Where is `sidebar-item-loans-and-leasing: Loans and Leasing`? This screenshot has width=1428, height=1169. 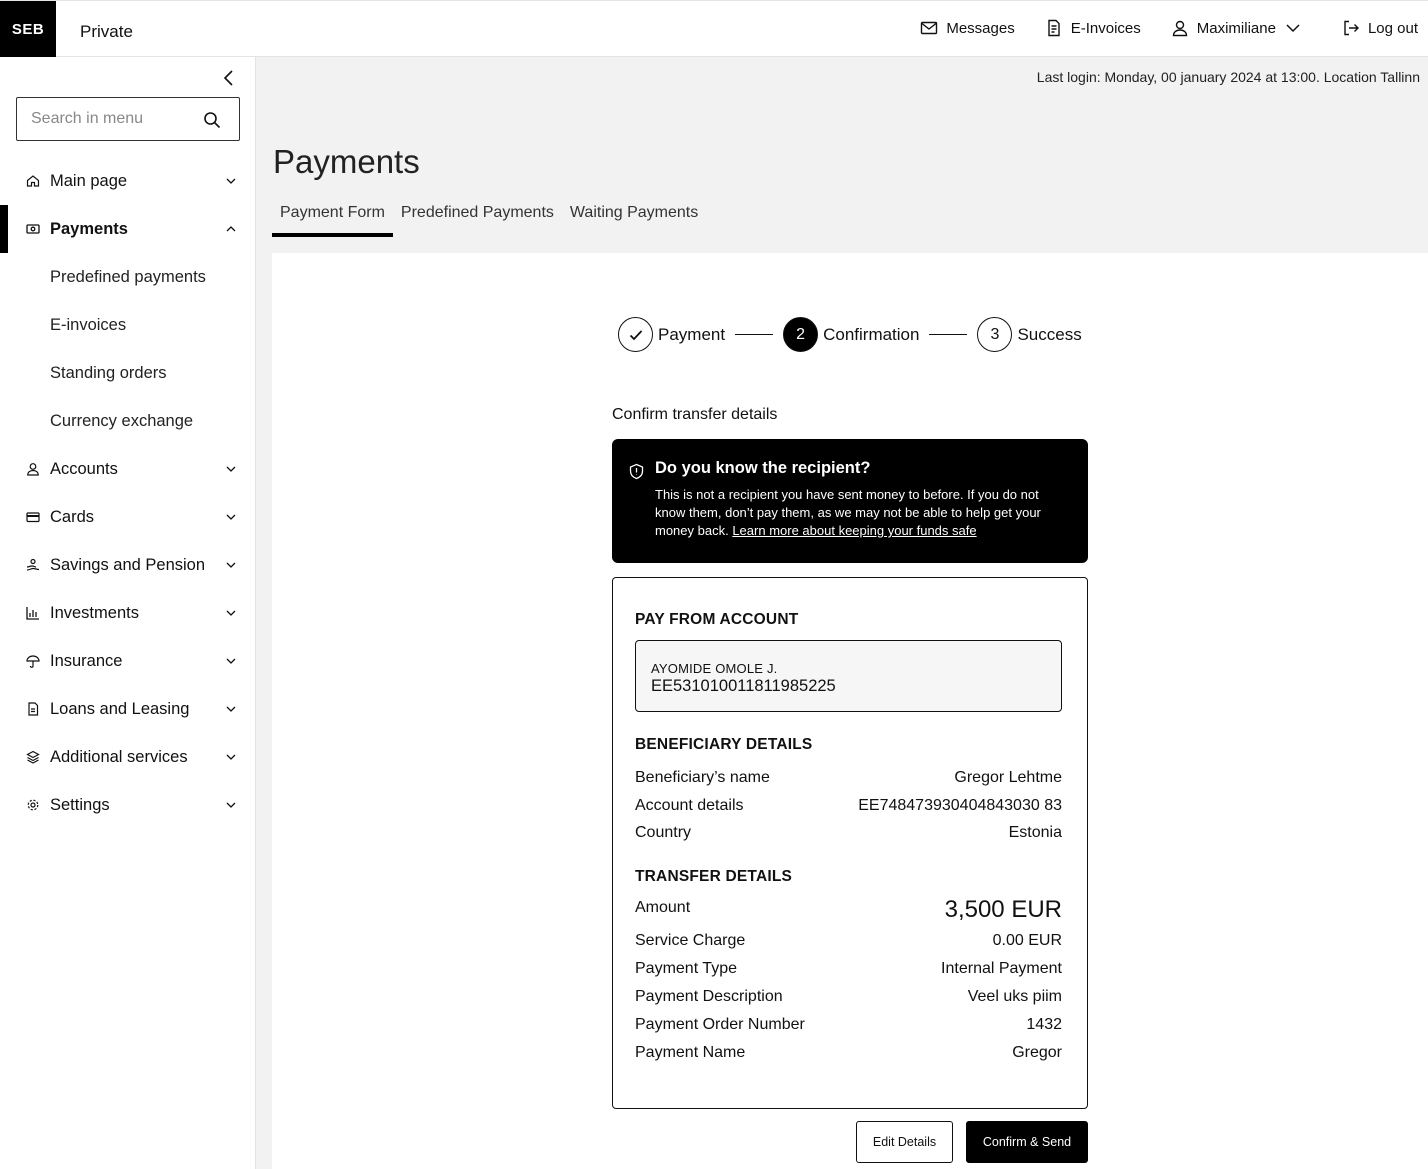
sidebar-item-loans-and-leasing: Loans and Leasing is located at coordinates (127, 709).